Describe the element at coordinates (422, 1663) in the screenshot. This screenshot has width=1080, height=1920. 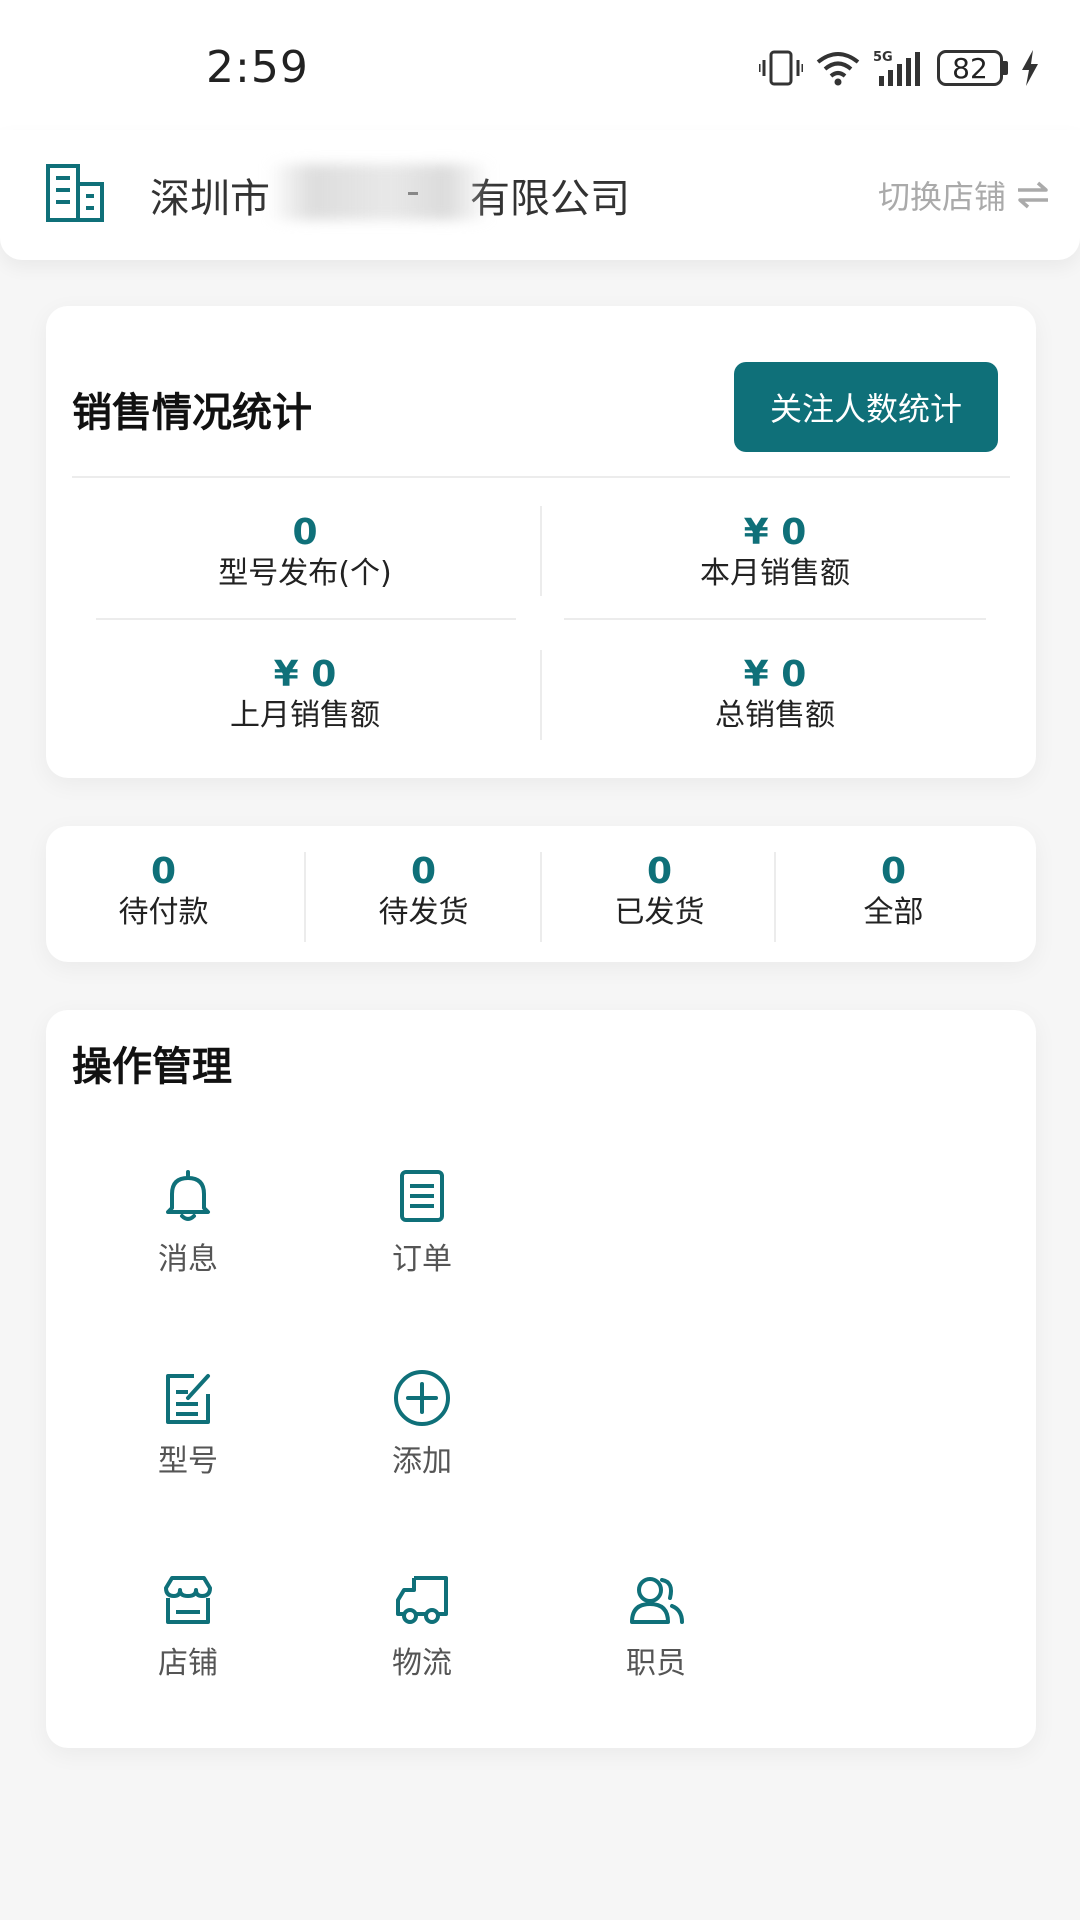
I see `op-label: 物流` at that location.